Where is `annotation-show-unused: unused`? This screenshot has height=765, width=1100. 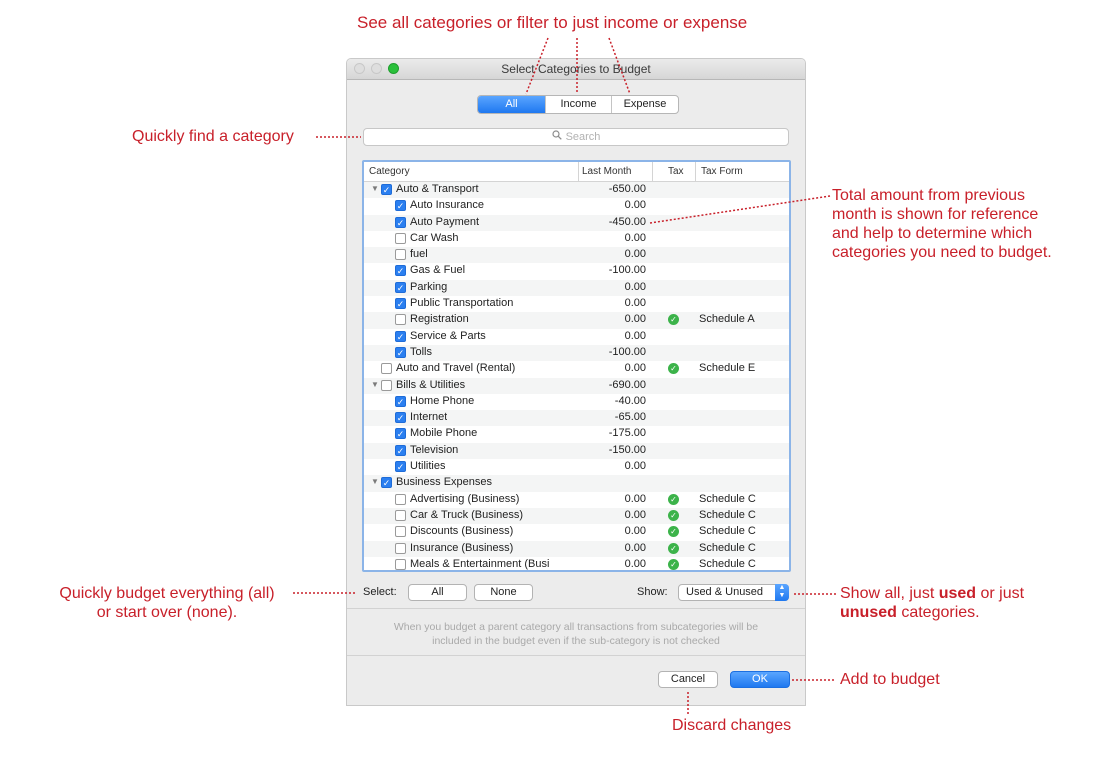
annotation-show-unused: unused is located at coordinates (868, 612).